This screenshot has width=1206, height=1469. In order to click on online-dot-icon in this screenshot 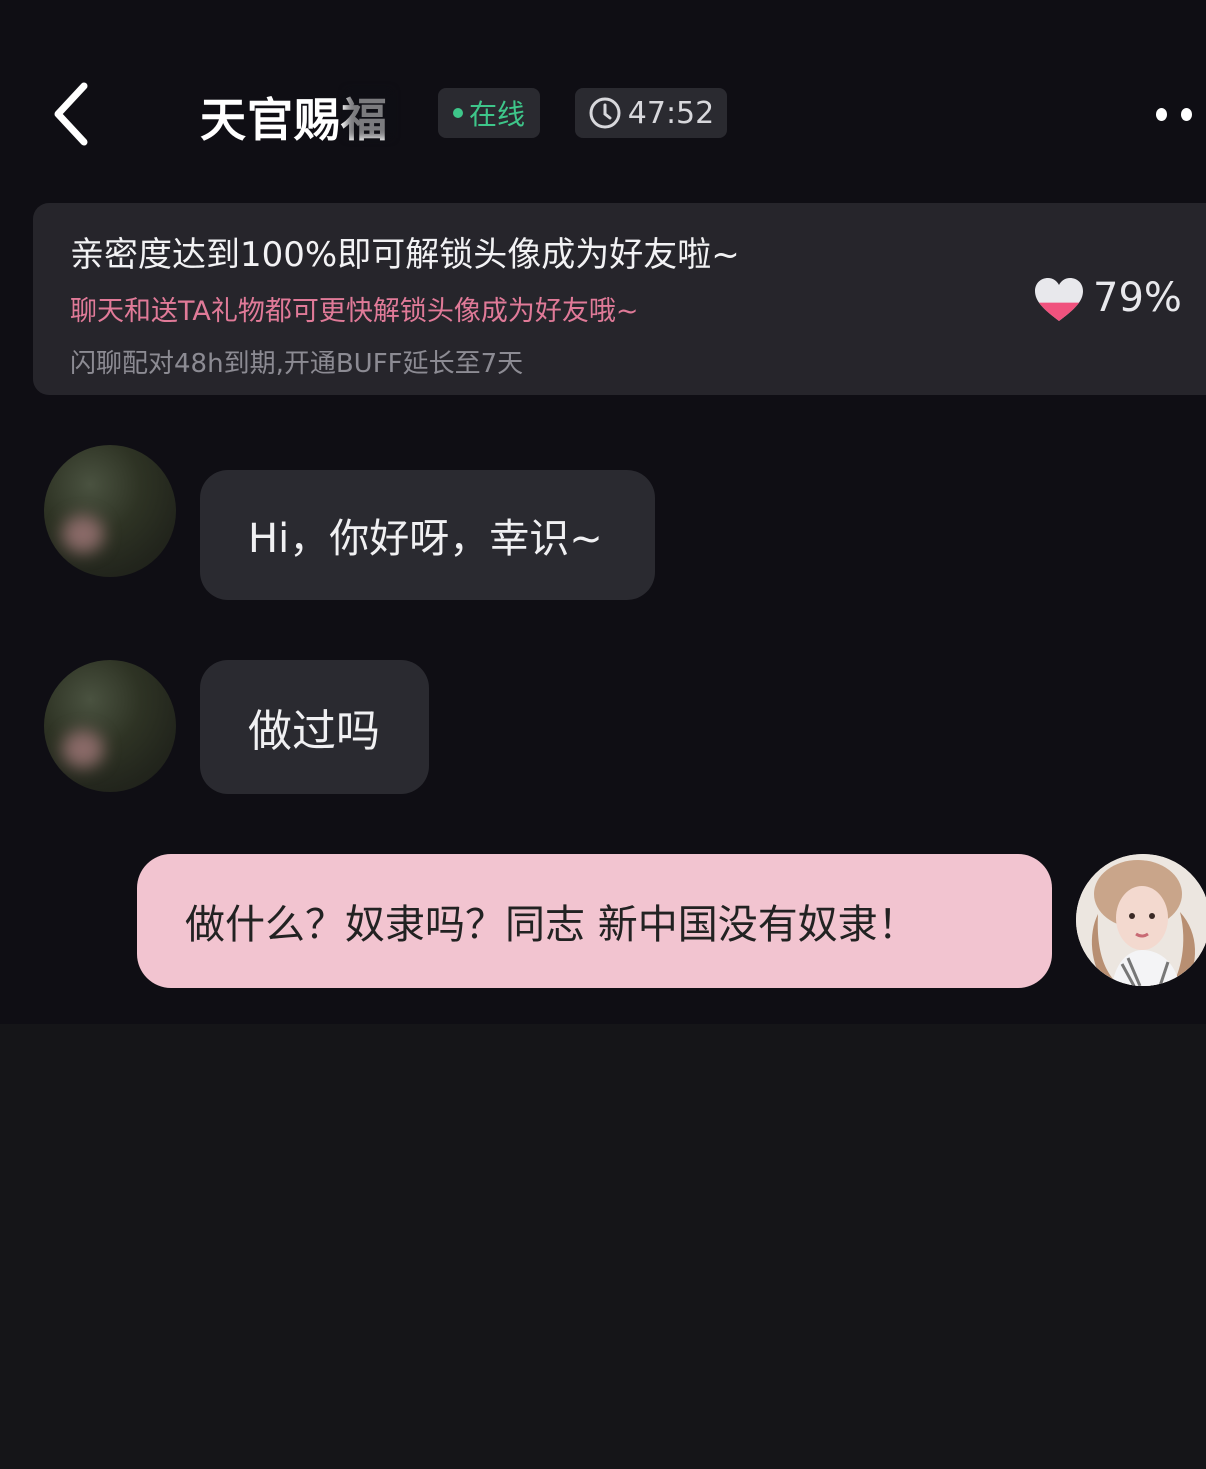, I will do `click(457, 113)`.